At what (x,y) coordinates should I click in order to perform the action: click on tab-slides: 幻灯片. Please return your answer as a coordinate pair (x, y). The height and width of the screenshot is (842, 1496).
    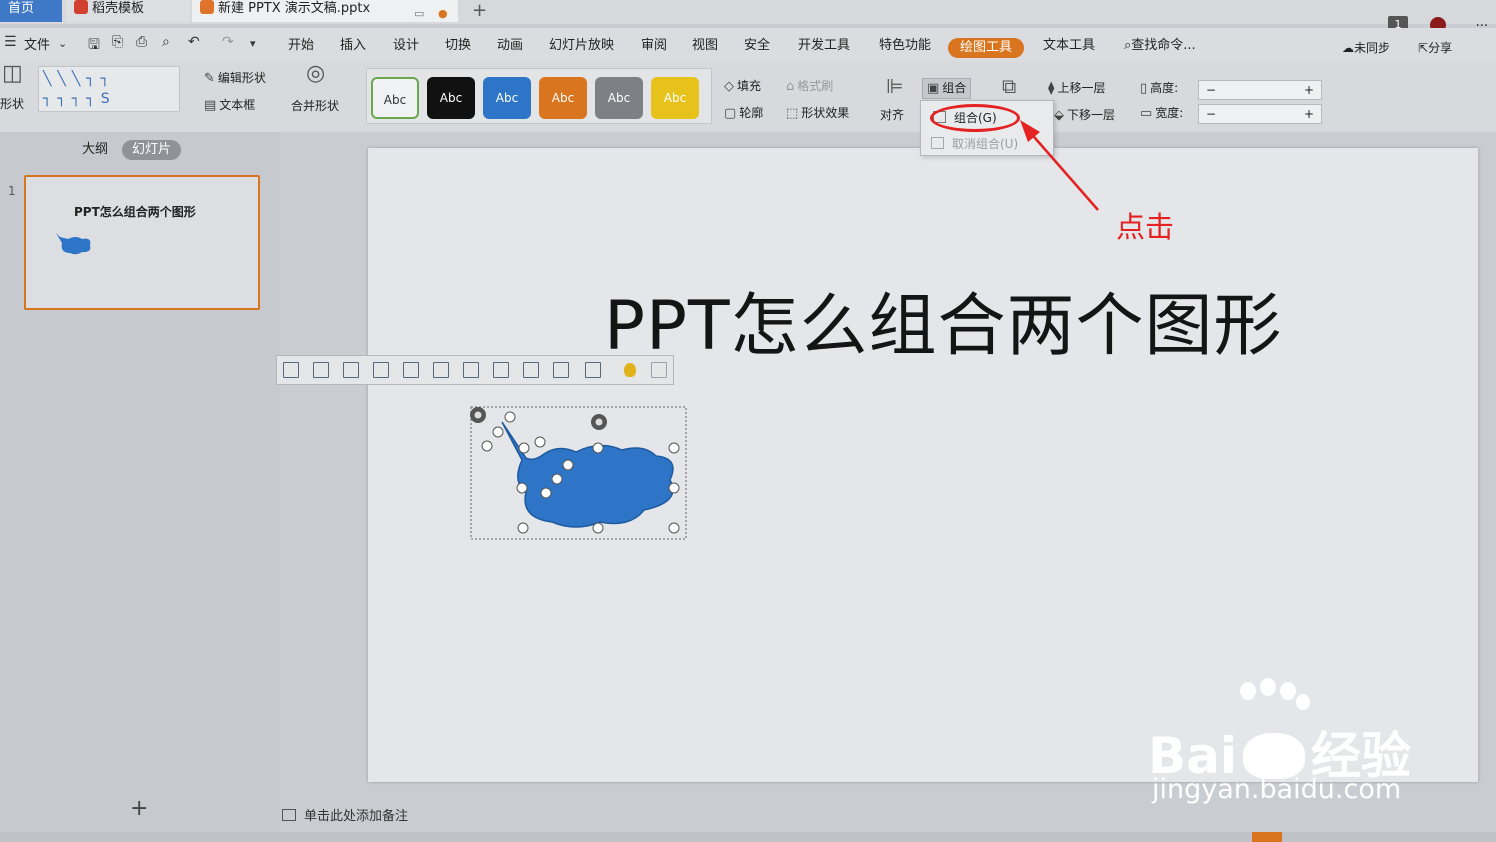
    Looking at the image, I should click on (152, 150).